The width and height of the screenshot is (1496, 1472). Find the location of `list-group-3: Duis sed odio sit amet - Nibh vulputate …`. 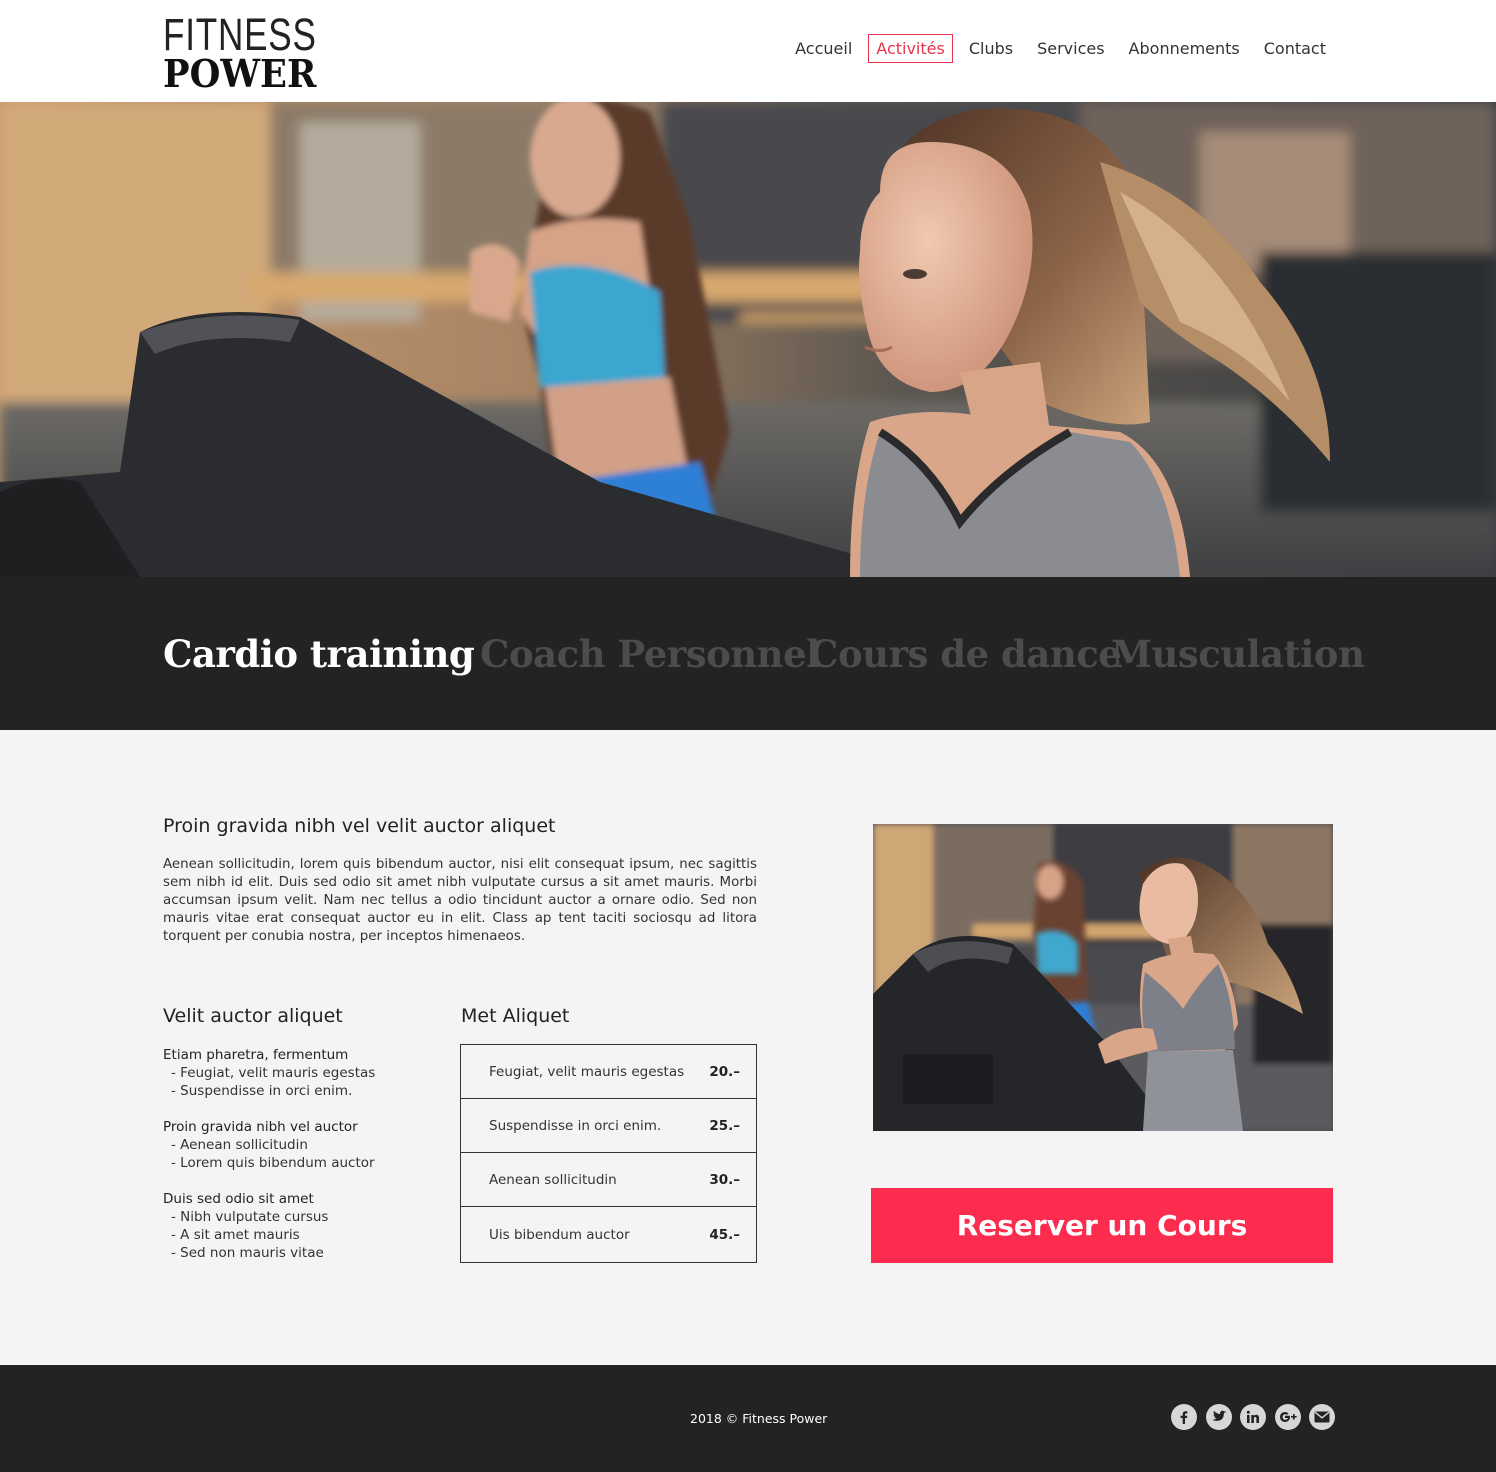

list-group-3: Duis sed odio sit amet - Nibh vulputate … is located at coordinates (245, 1226).